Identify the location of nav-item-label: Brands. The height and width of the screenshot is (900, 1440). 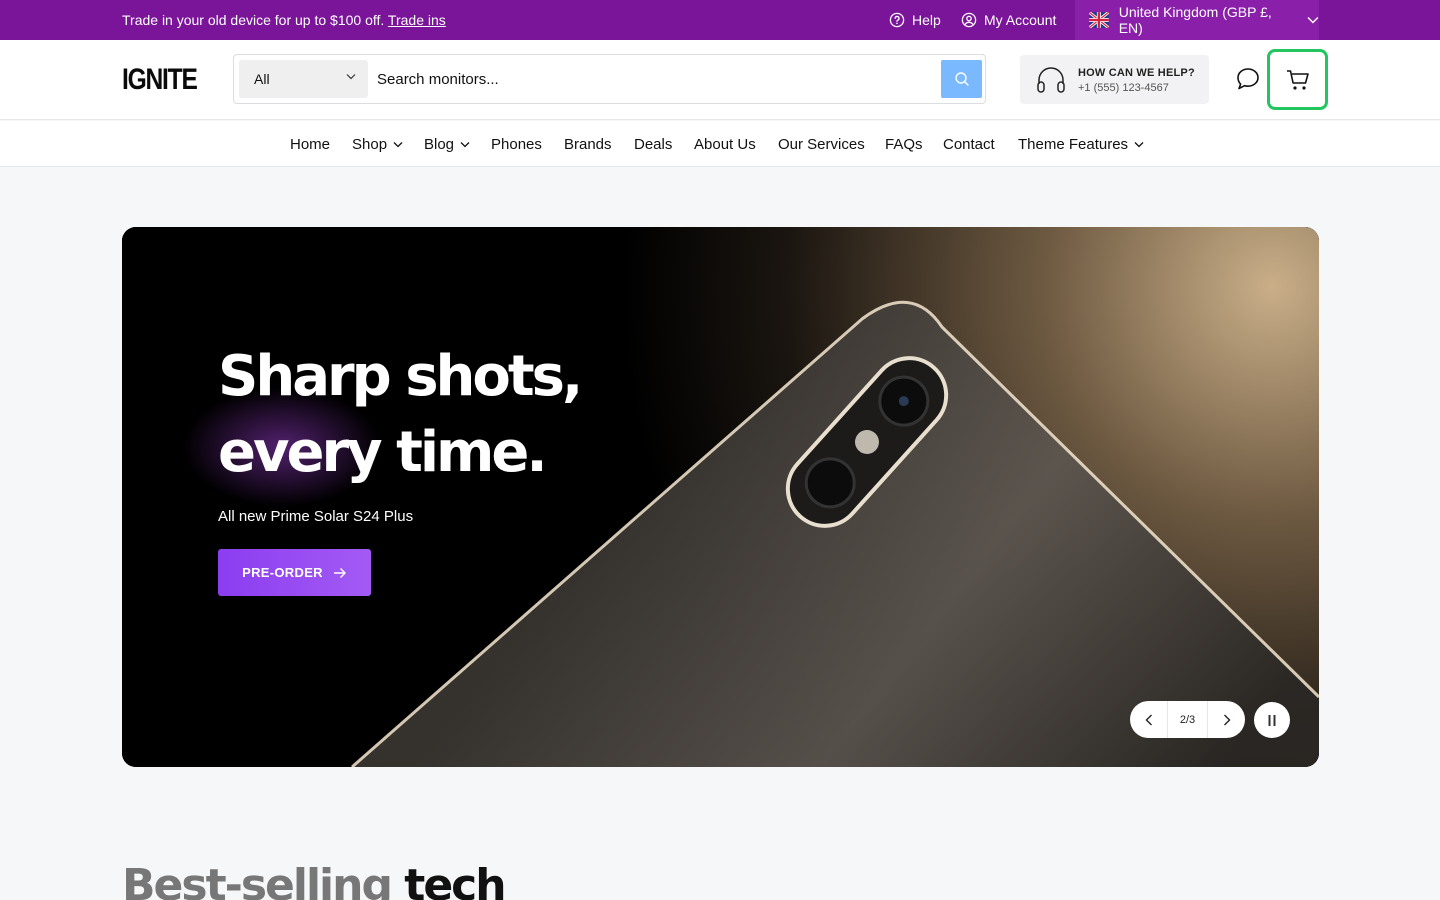
(588, 144).